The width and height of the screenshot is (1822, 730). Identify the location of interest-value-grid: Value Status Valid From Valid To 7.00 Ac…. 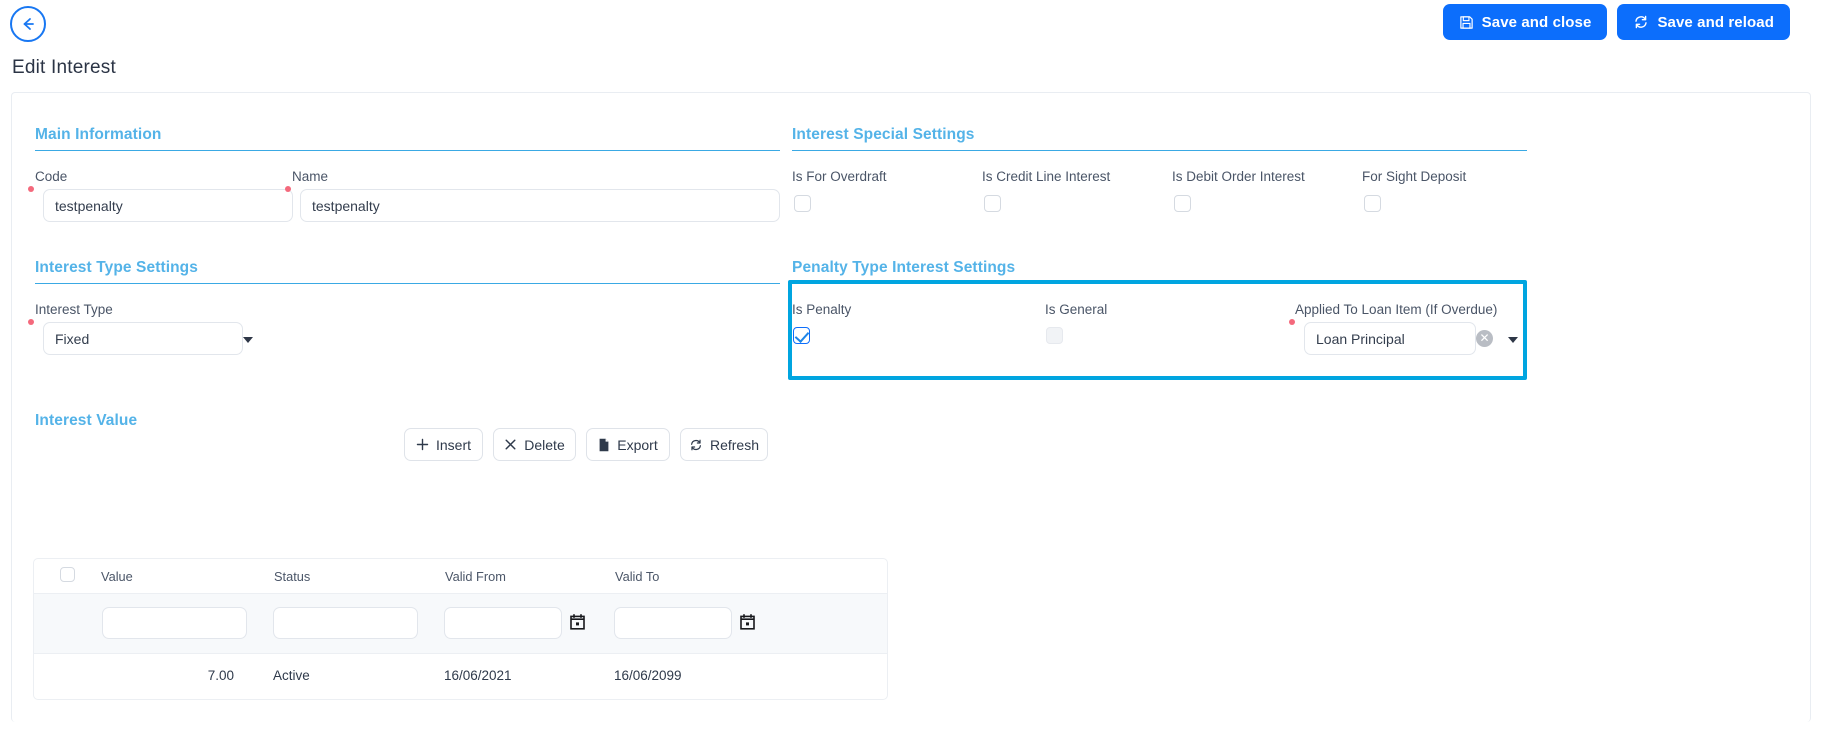
(460, 629).